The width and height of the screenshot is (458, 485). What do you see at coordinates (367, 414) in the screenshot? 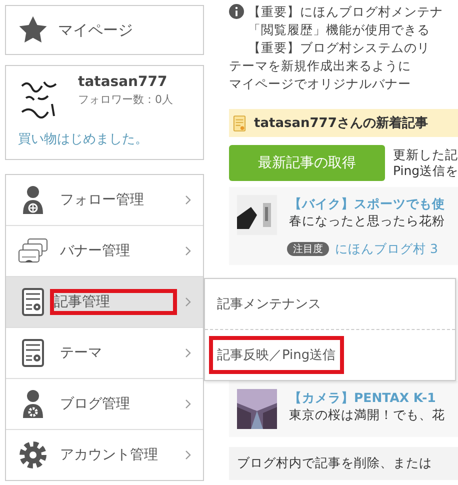
I see `article-excerpt: 東京の桜は満開！でも、花` at bounding box center [367, 414].